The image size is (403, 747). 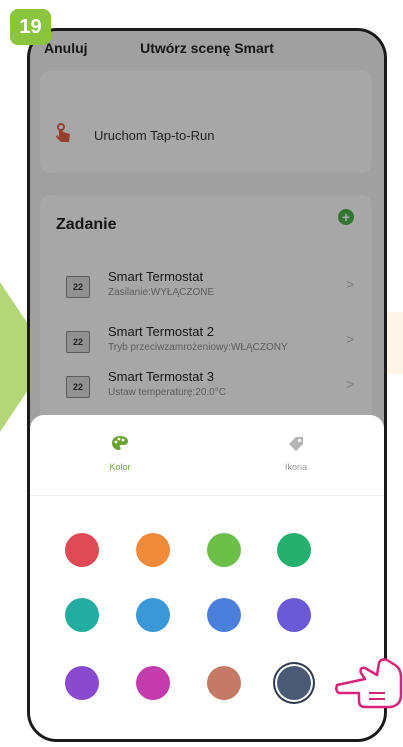 I want to click on tab-icon: Ikona, so click(x=296, y=453).